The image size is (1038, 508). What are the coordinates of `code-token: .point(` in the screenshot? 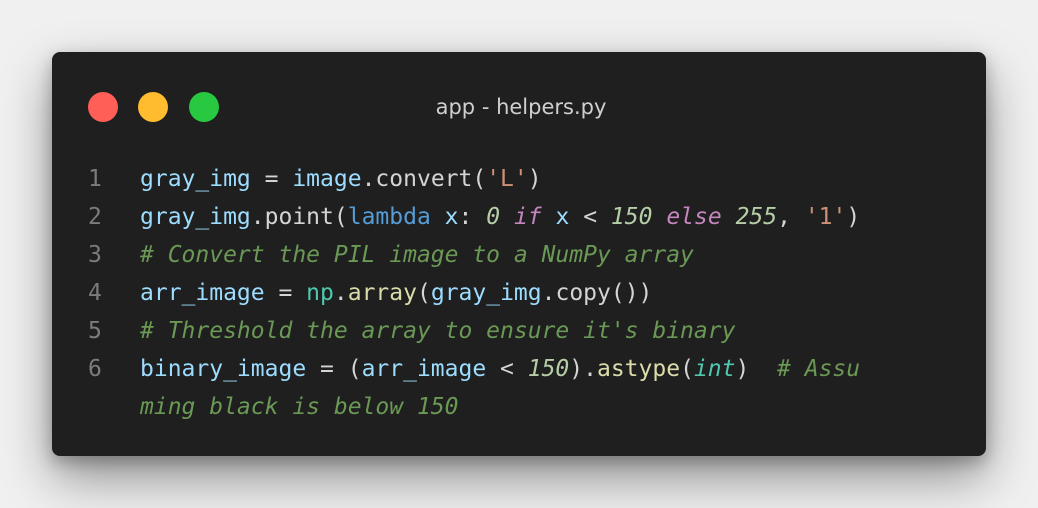 It's located at (299, 217).